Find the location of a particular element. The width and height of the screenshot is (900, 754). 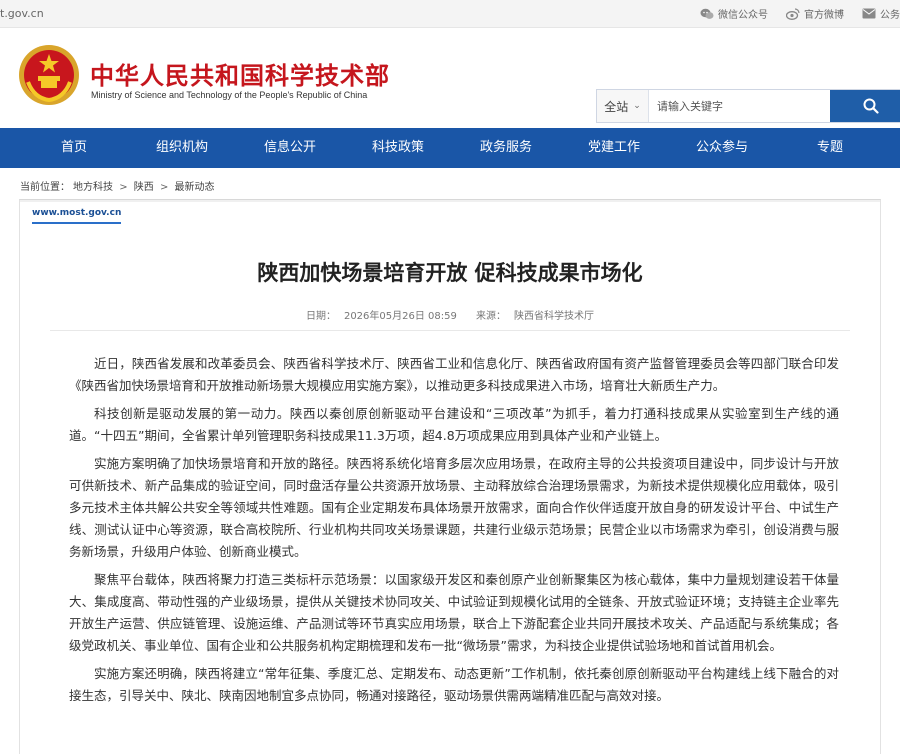

mail-link: 公务 is located at coordinates (881, 13).